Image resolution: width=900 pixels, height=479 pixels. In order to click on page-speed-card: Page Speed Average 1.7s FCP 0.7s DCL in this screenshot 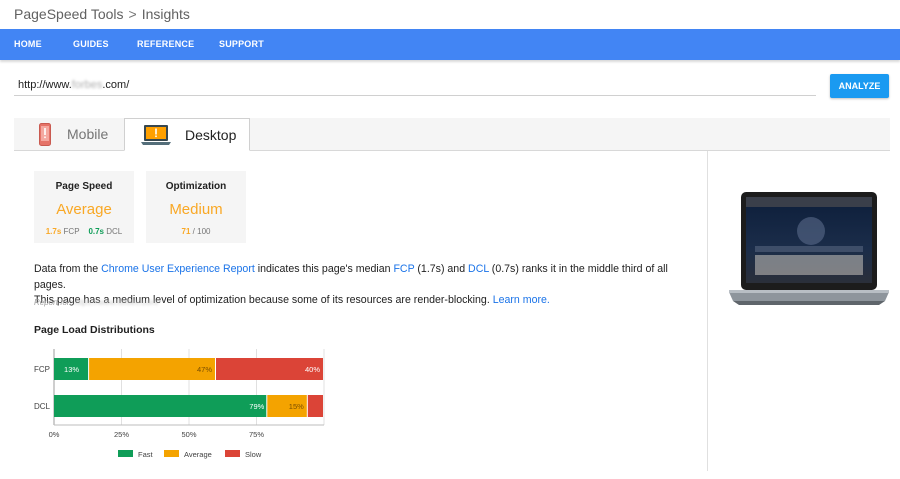, I will do `click(84, 207)`.